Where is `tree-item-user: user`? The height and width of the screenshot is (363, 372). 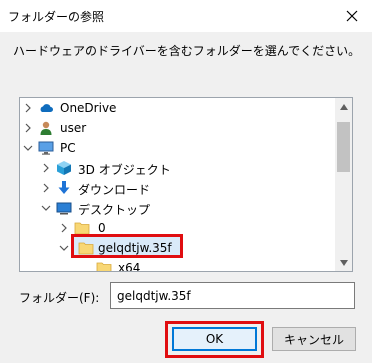 tree-item-user: user is located at coordinates (178, 128).